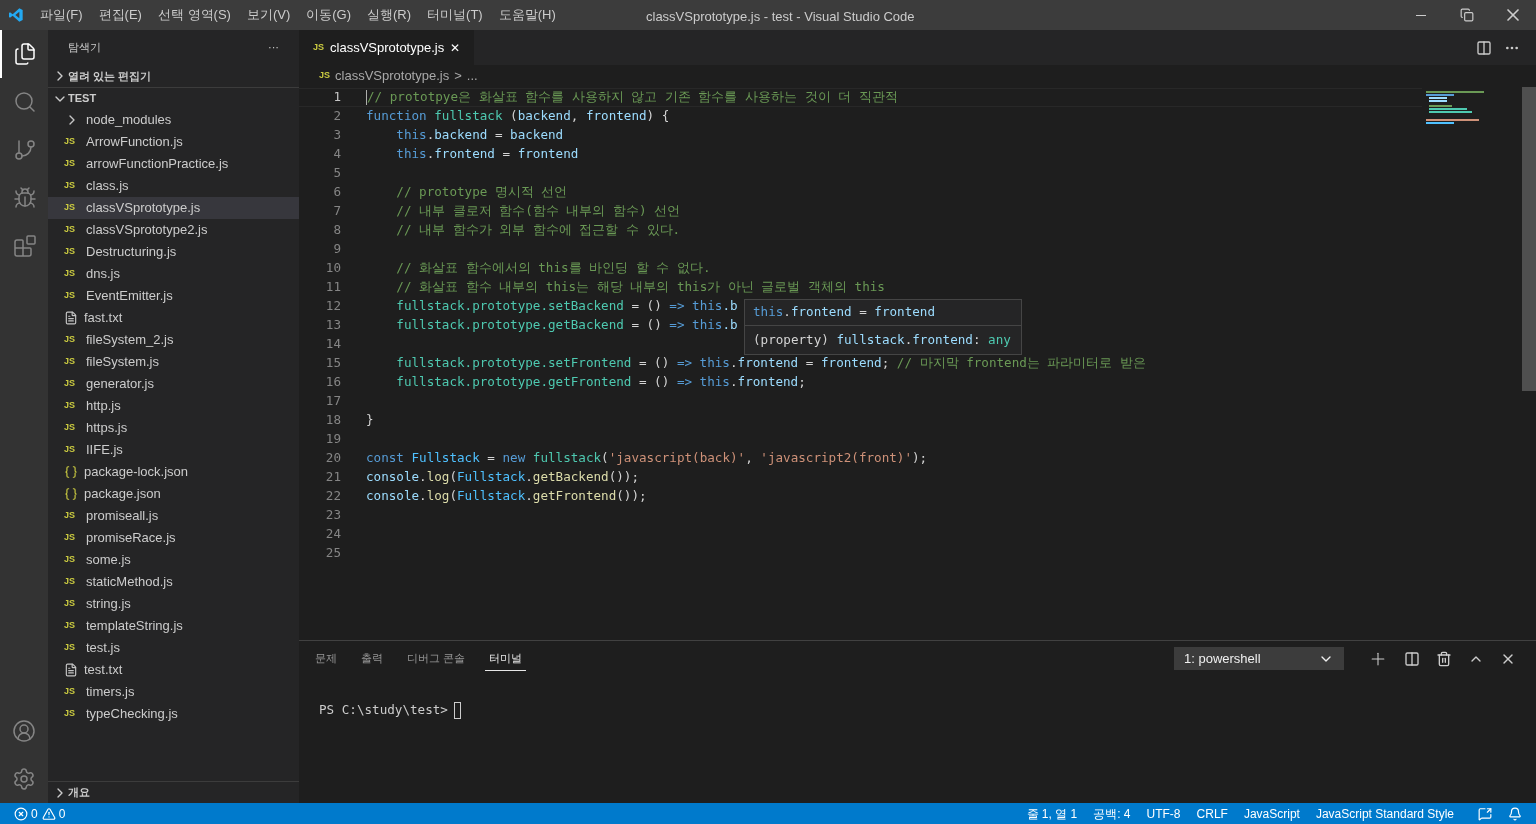 The height and width of the screenshot is (824, 1536). What do you see at coordinates (131, 252) in the screenshot?
I see `file-name: Destructuring.js` at bounding box center [131, 252].